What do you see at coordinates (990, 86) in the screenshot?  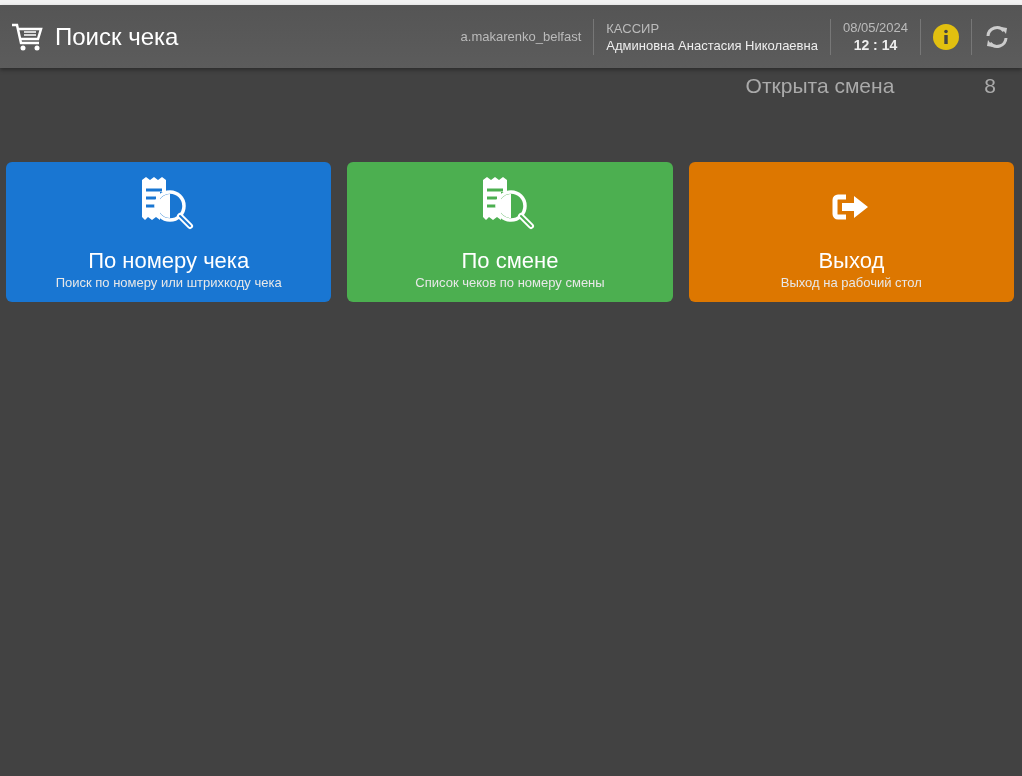 I see `shift-number: 8` at bounding box center [990, 86].